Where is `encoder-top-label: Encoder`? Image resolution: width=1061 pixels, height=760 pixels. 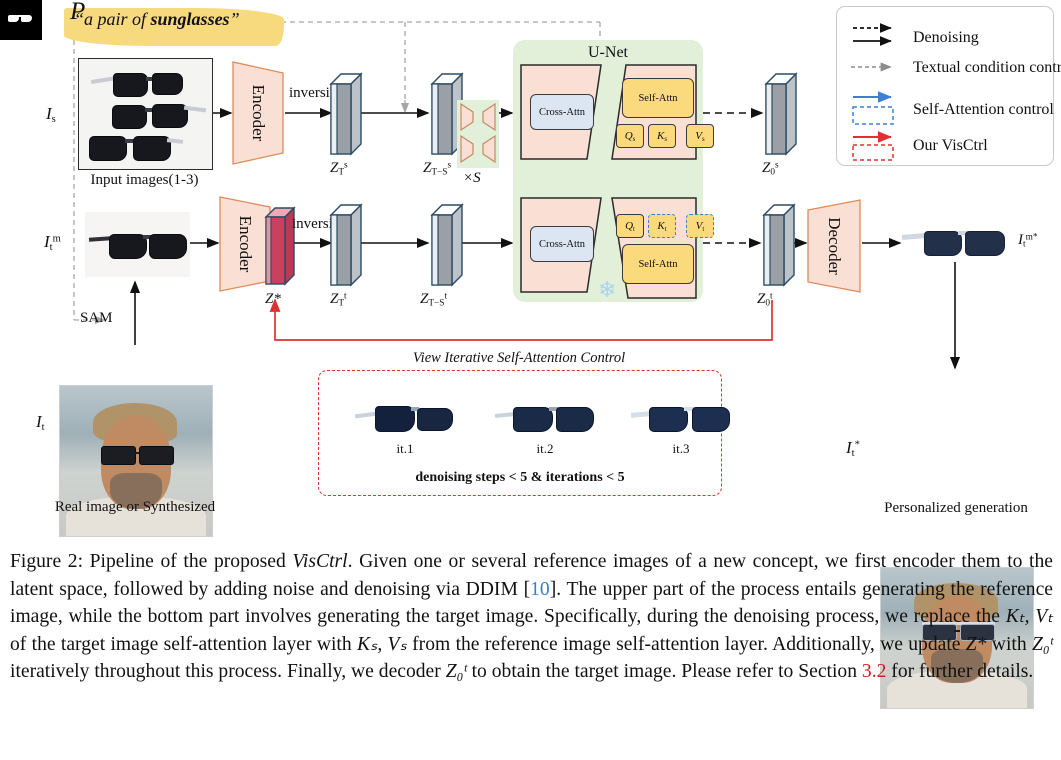
encoder-top-label: Encoder is located at coordinates (258, 113).